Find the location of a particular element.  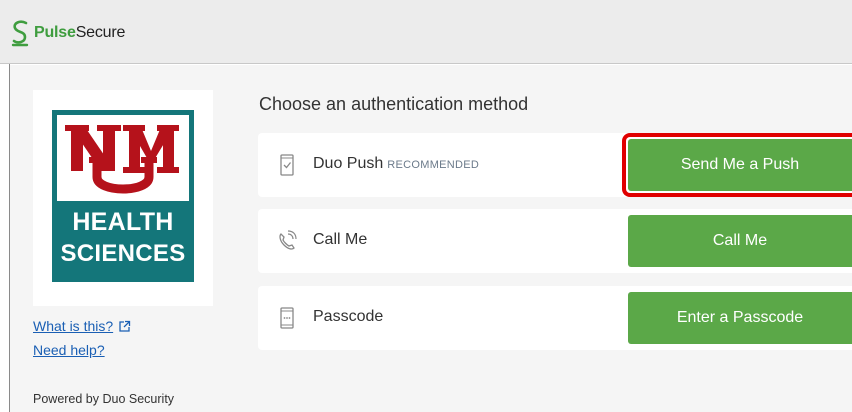

external-link-icon is located at coordinates (125, 326).